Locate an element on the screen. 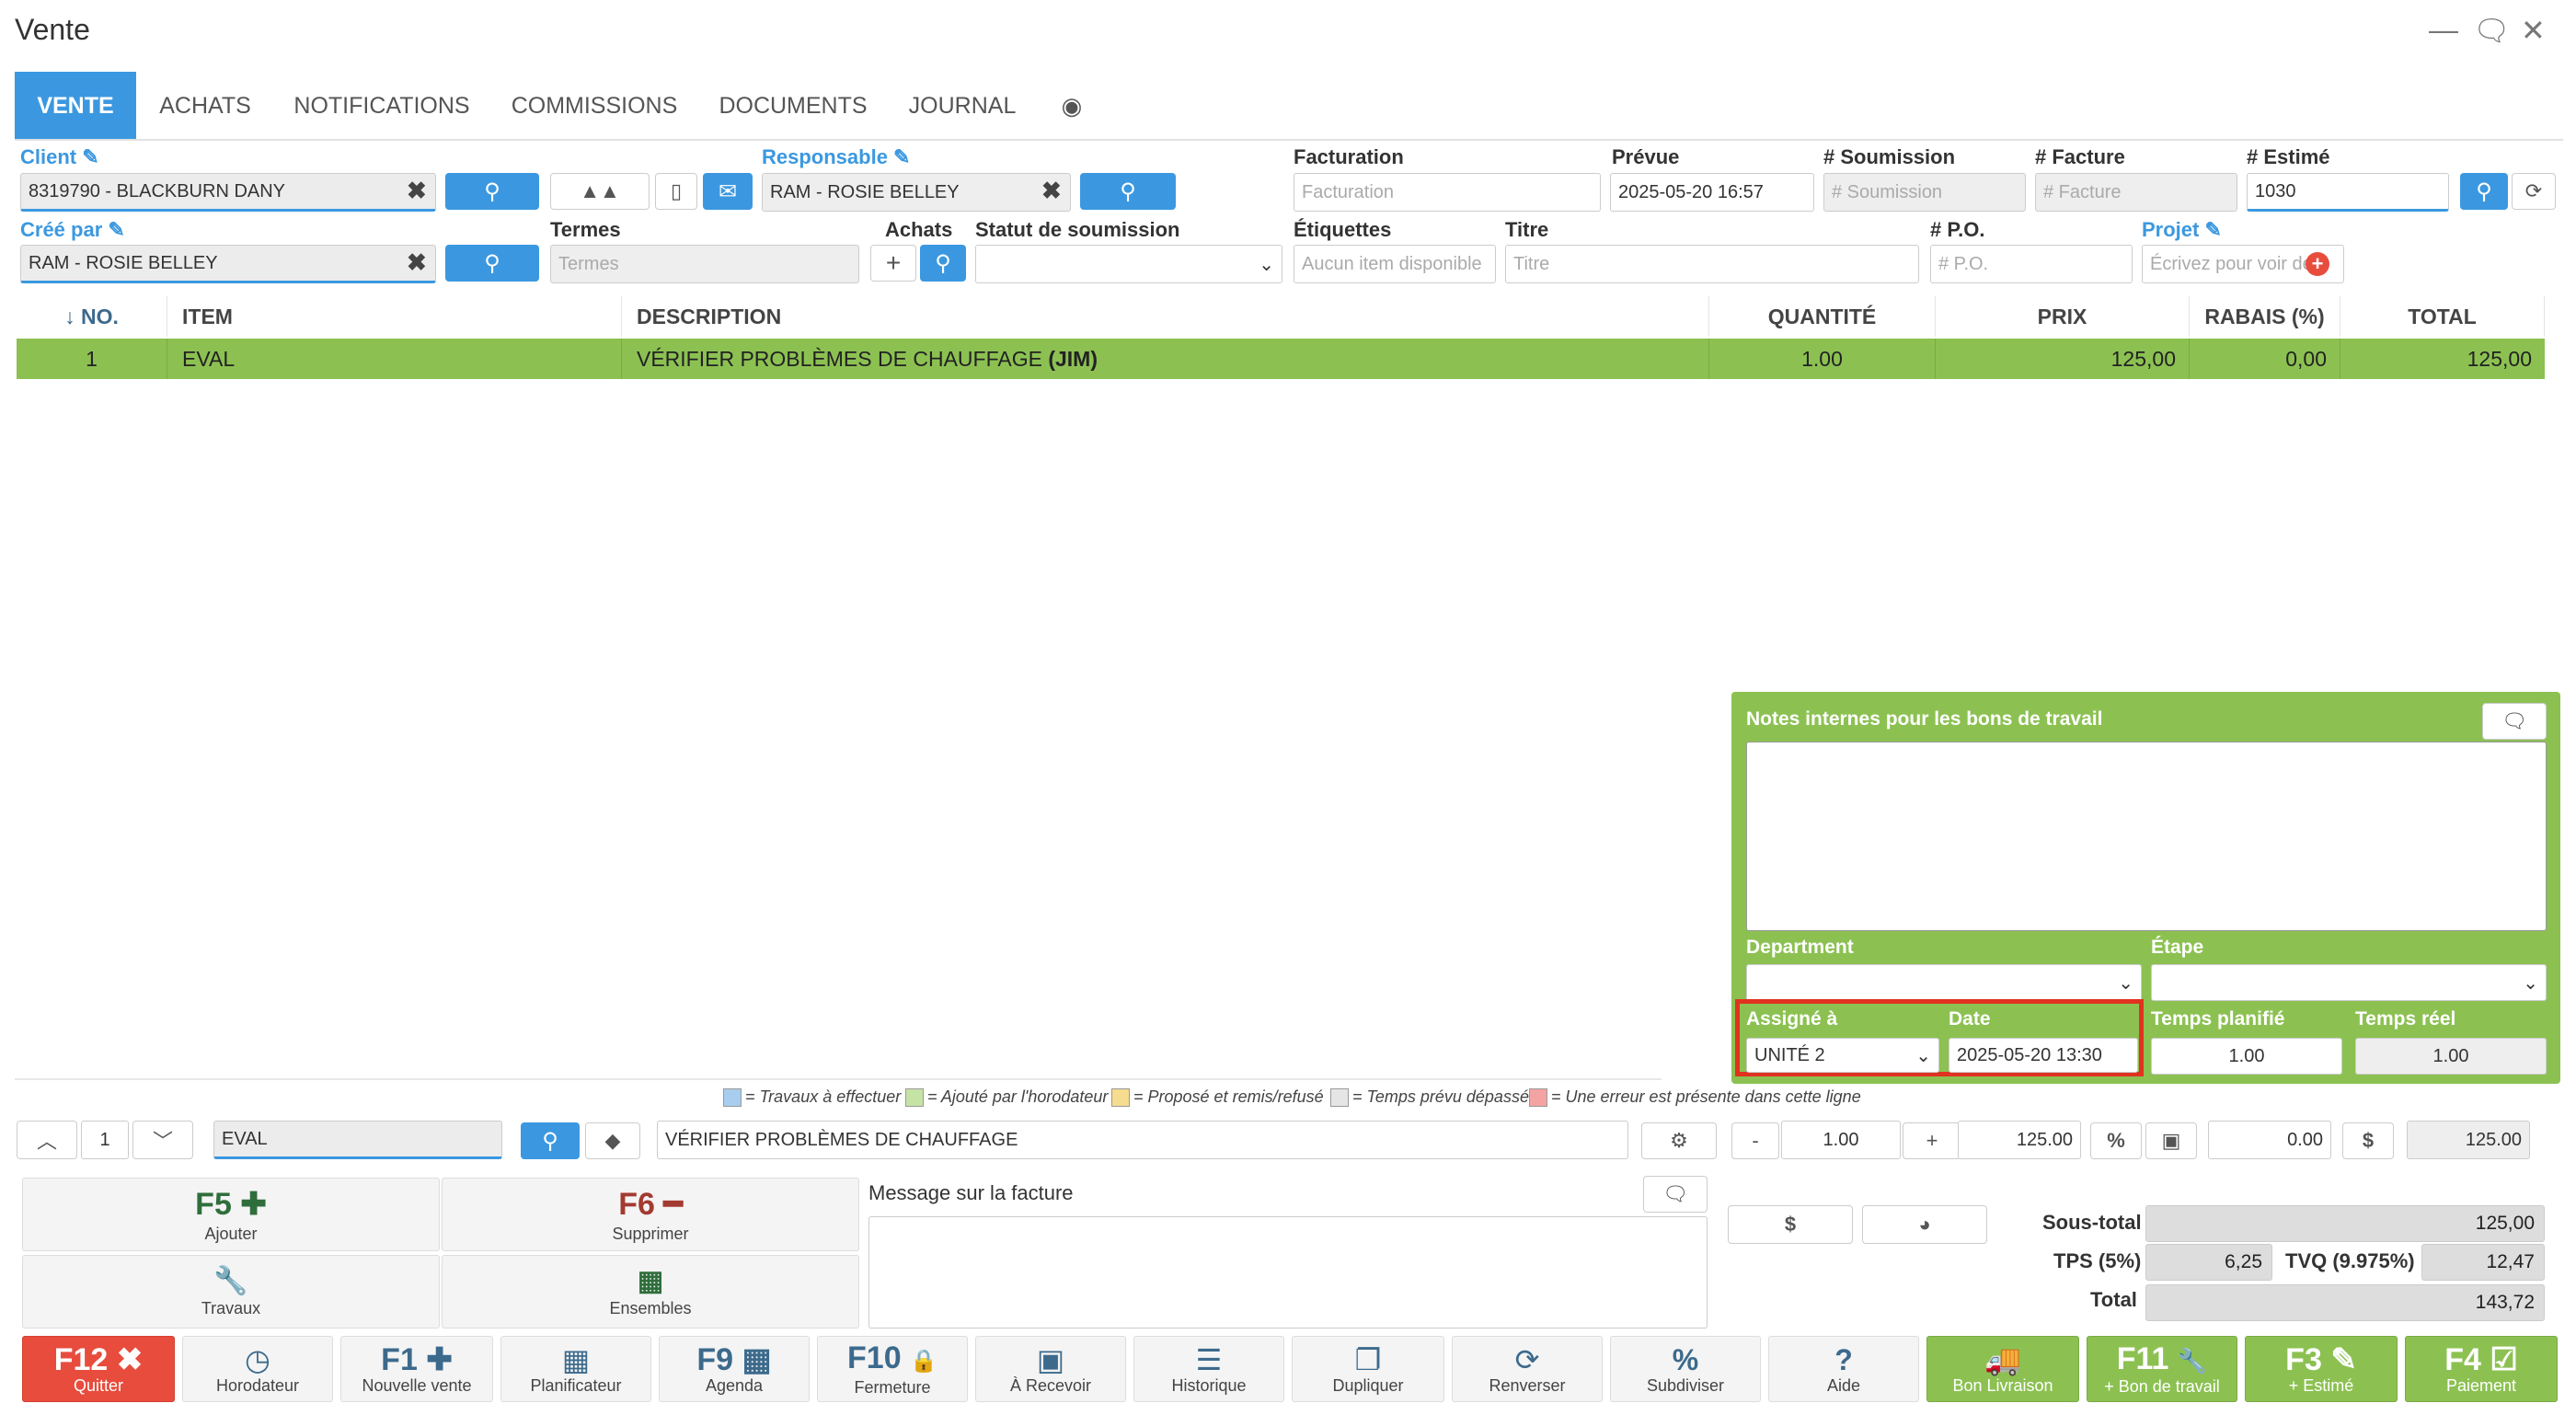 Image resolution: width=2576 pixels, height=1415 pixels. travaux-button: 🔧 Travaux is located at coordinates (231, 1292).